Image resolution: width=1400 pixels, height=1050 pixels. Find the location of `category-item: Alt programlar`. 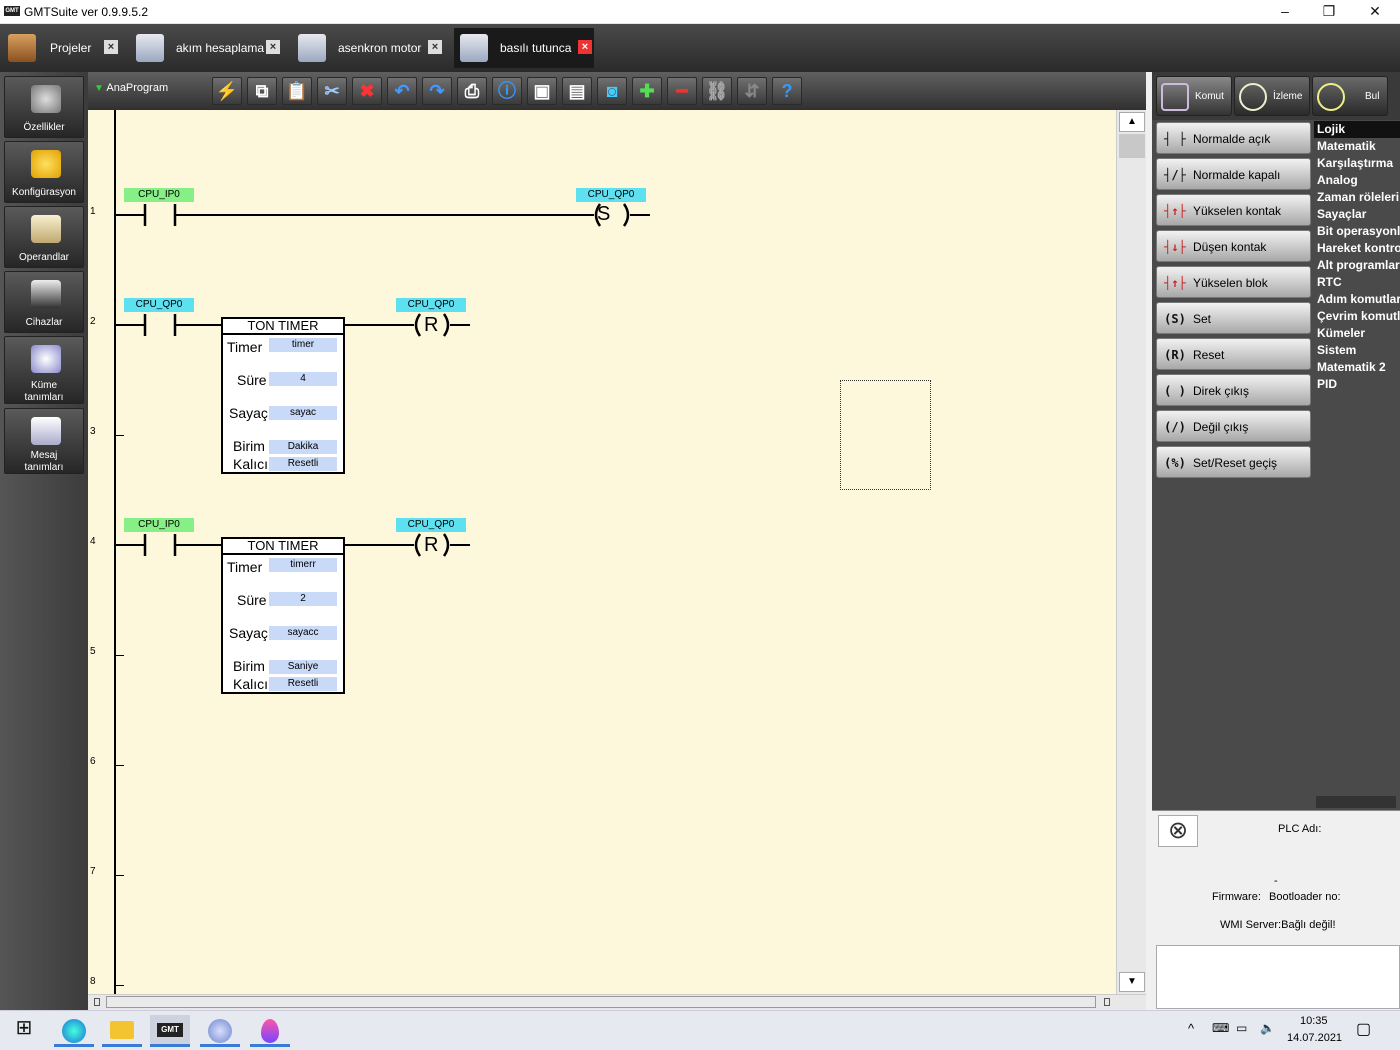

category-item: Alt programlar is located at coordinates (1357, 265).